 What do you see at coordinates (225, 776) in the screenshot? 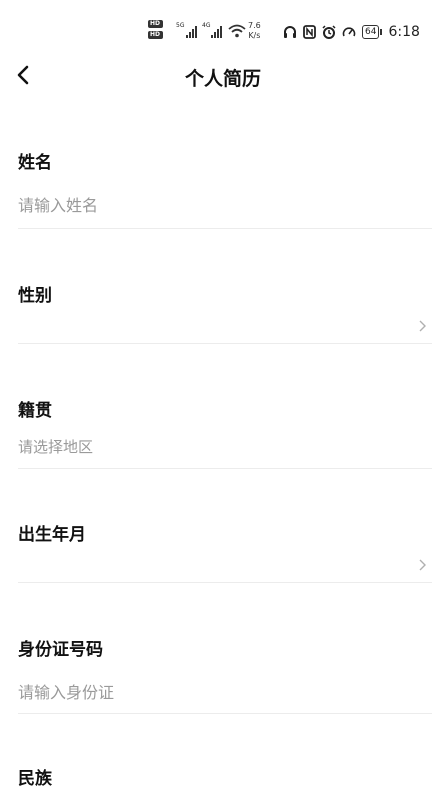
I see `ethnicity-field: 民族` at bounding box center [225, 776].